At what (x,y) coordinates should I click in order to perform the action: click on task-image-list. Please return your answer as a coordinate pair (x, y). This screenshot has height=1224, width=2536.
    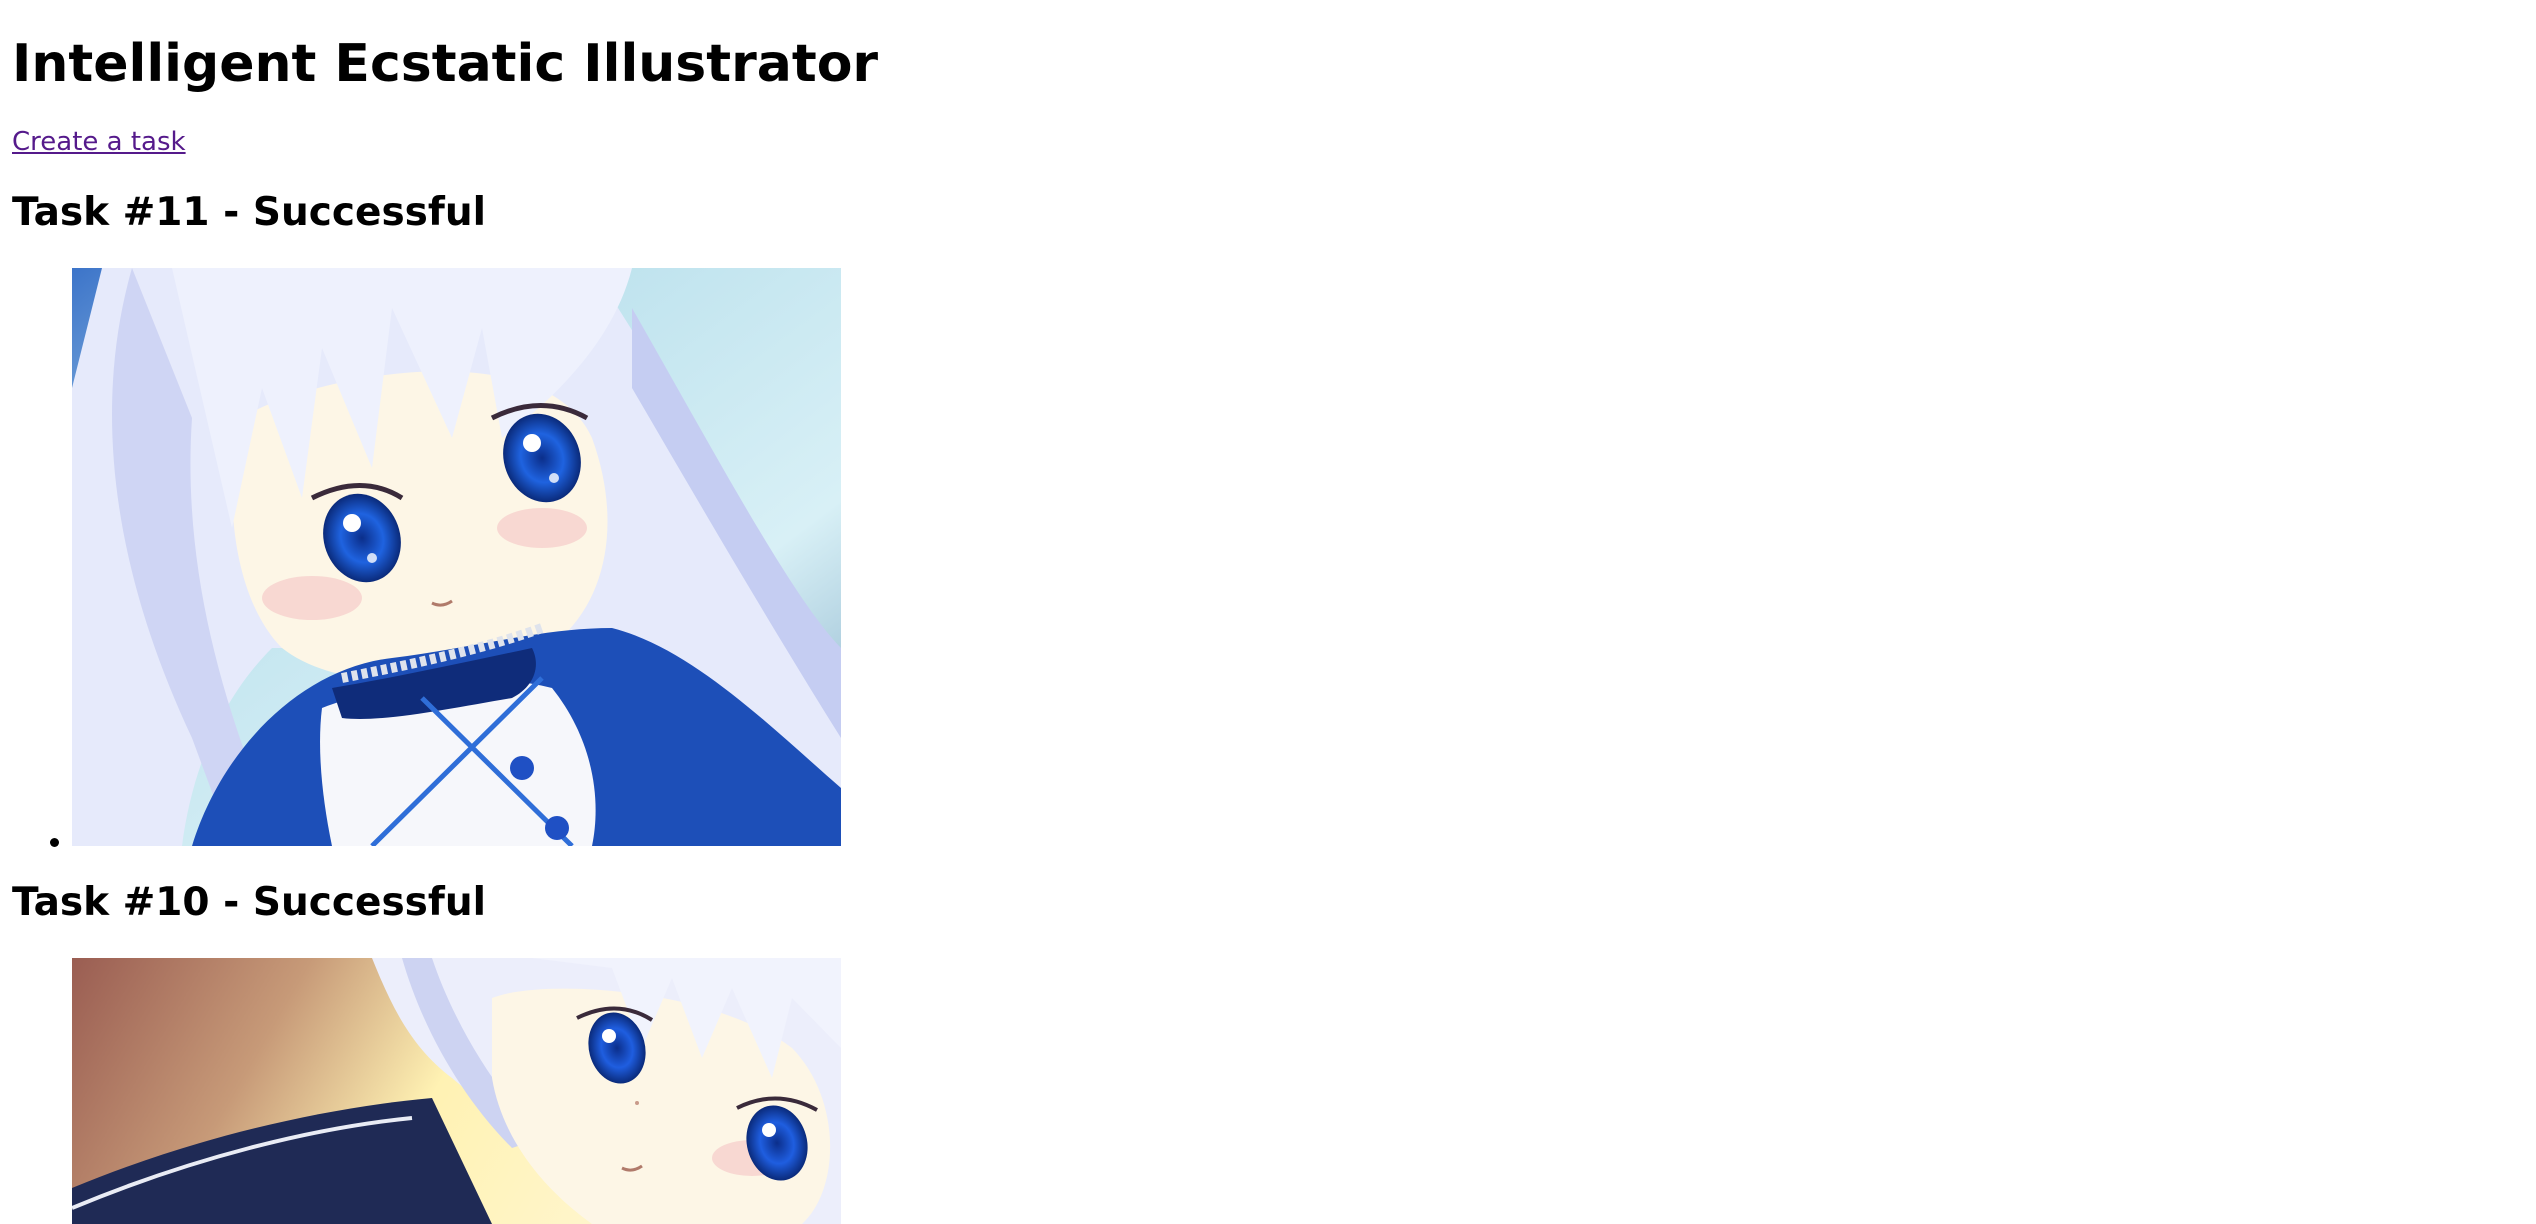
    Looking at the image, I should click on (450, 1091).